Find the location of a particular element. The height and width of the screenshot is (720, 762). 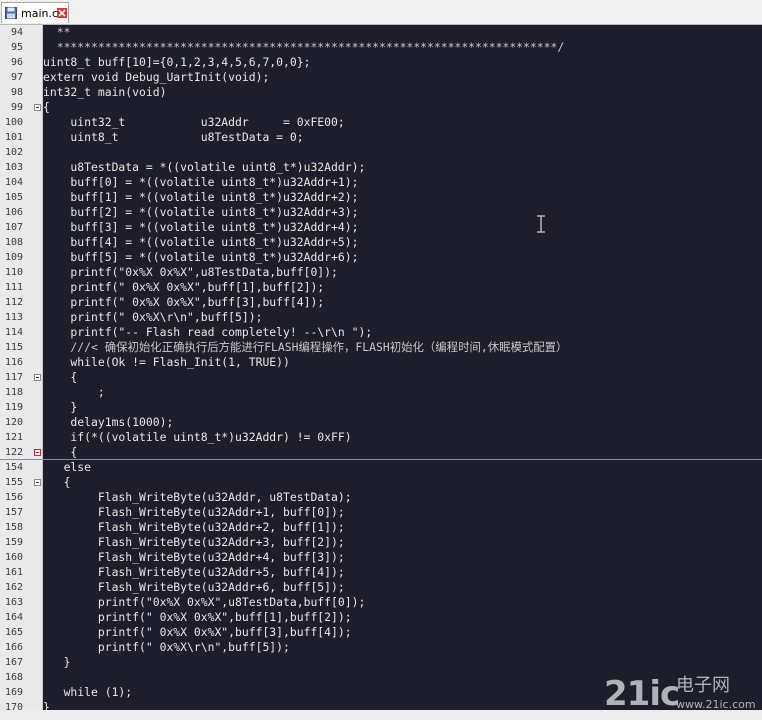

code-line: 117 { is located at coordinates (381, 377).